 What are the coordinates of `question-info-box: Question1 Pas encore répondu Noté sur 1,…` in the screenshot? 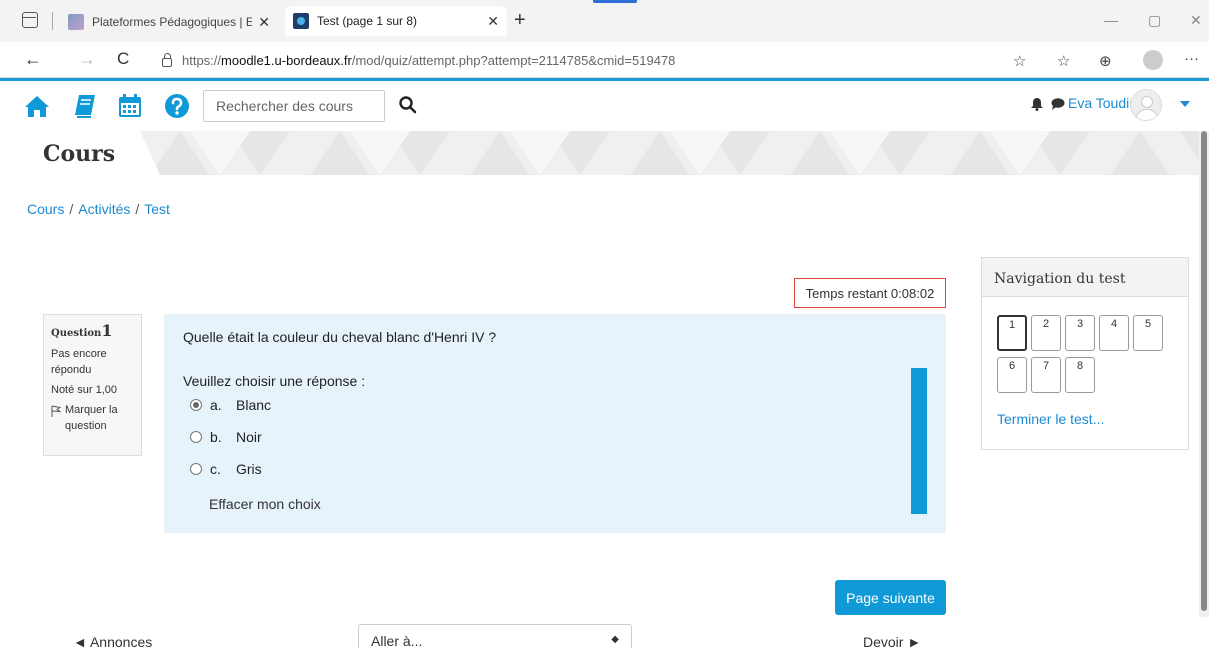 It's located at (92, 385).